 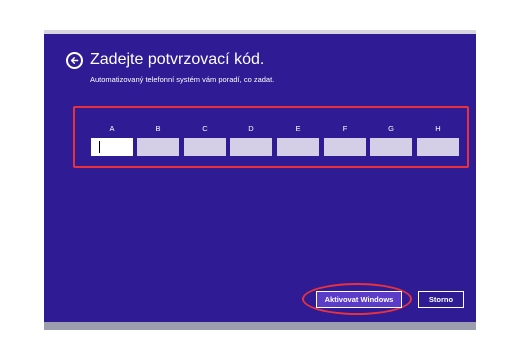 I want to click on code-group-d: D, so click(x=251, y=140).